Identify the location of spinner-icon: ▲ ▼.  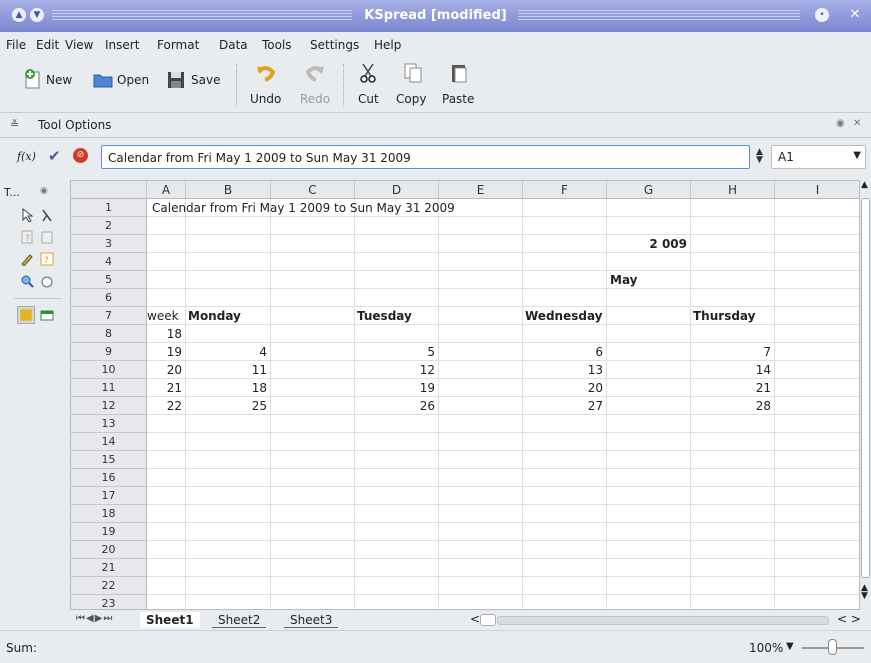
(759, 156).